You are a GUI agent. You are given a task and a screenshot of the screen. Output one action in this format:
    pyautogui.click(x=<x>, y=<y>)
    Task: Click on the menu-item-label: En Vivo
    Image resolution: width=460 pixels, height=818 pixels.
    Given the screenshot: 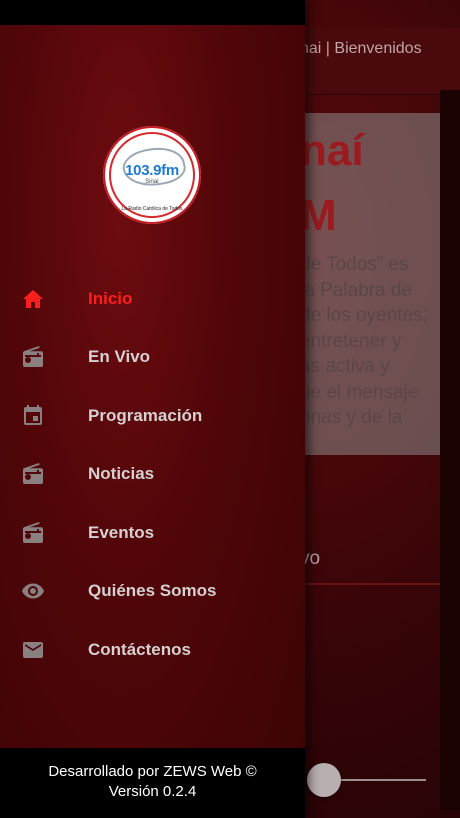 What is the action you would take?
    pyautogui.click(x=119, y=356)
    